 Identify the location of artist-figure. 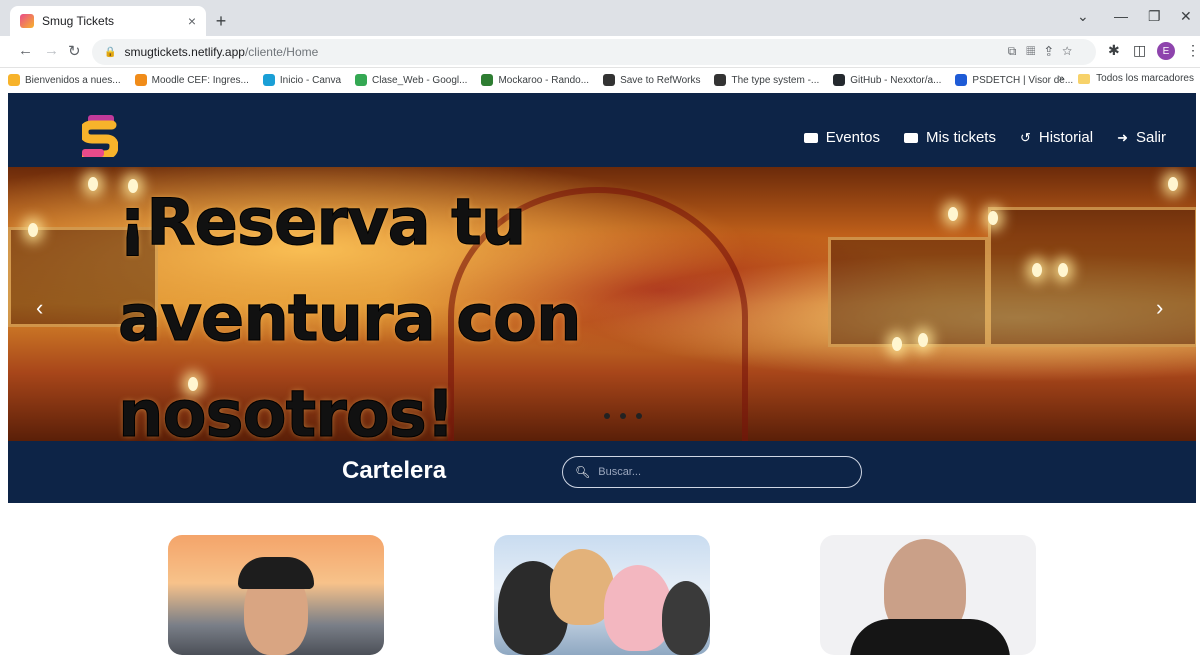
(686, 618).